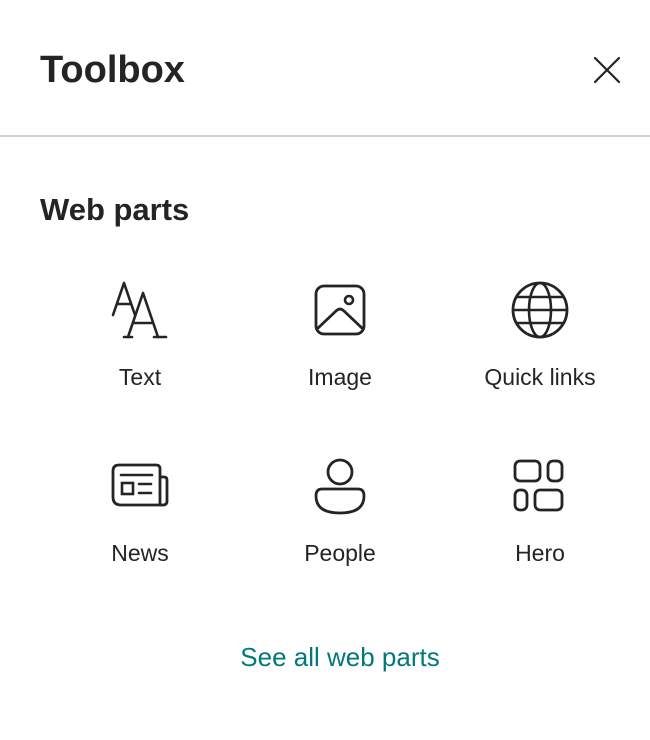 The height and width of the screenshot is (740, 650). I want to click on web-part-hero: Hero, so click(540, 521).